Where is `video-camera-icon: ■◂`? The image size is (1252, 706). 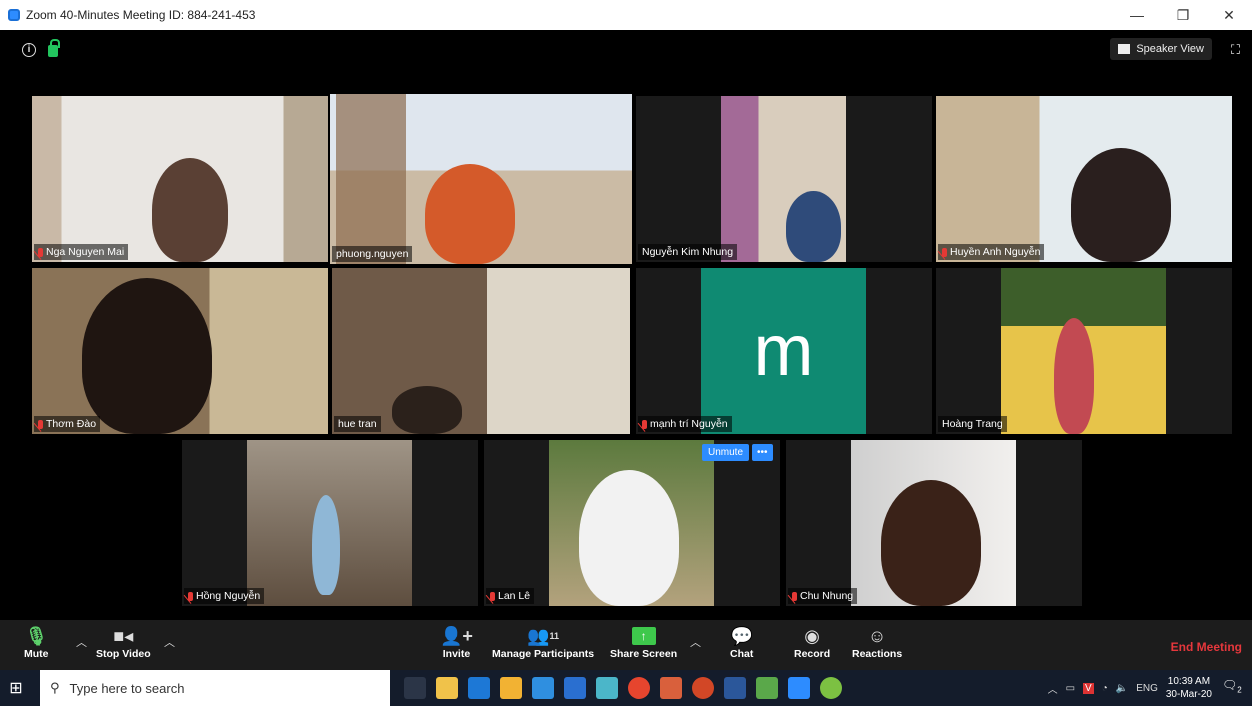 video-camera-icon: ■◂ is located at coordinates (123, 635).